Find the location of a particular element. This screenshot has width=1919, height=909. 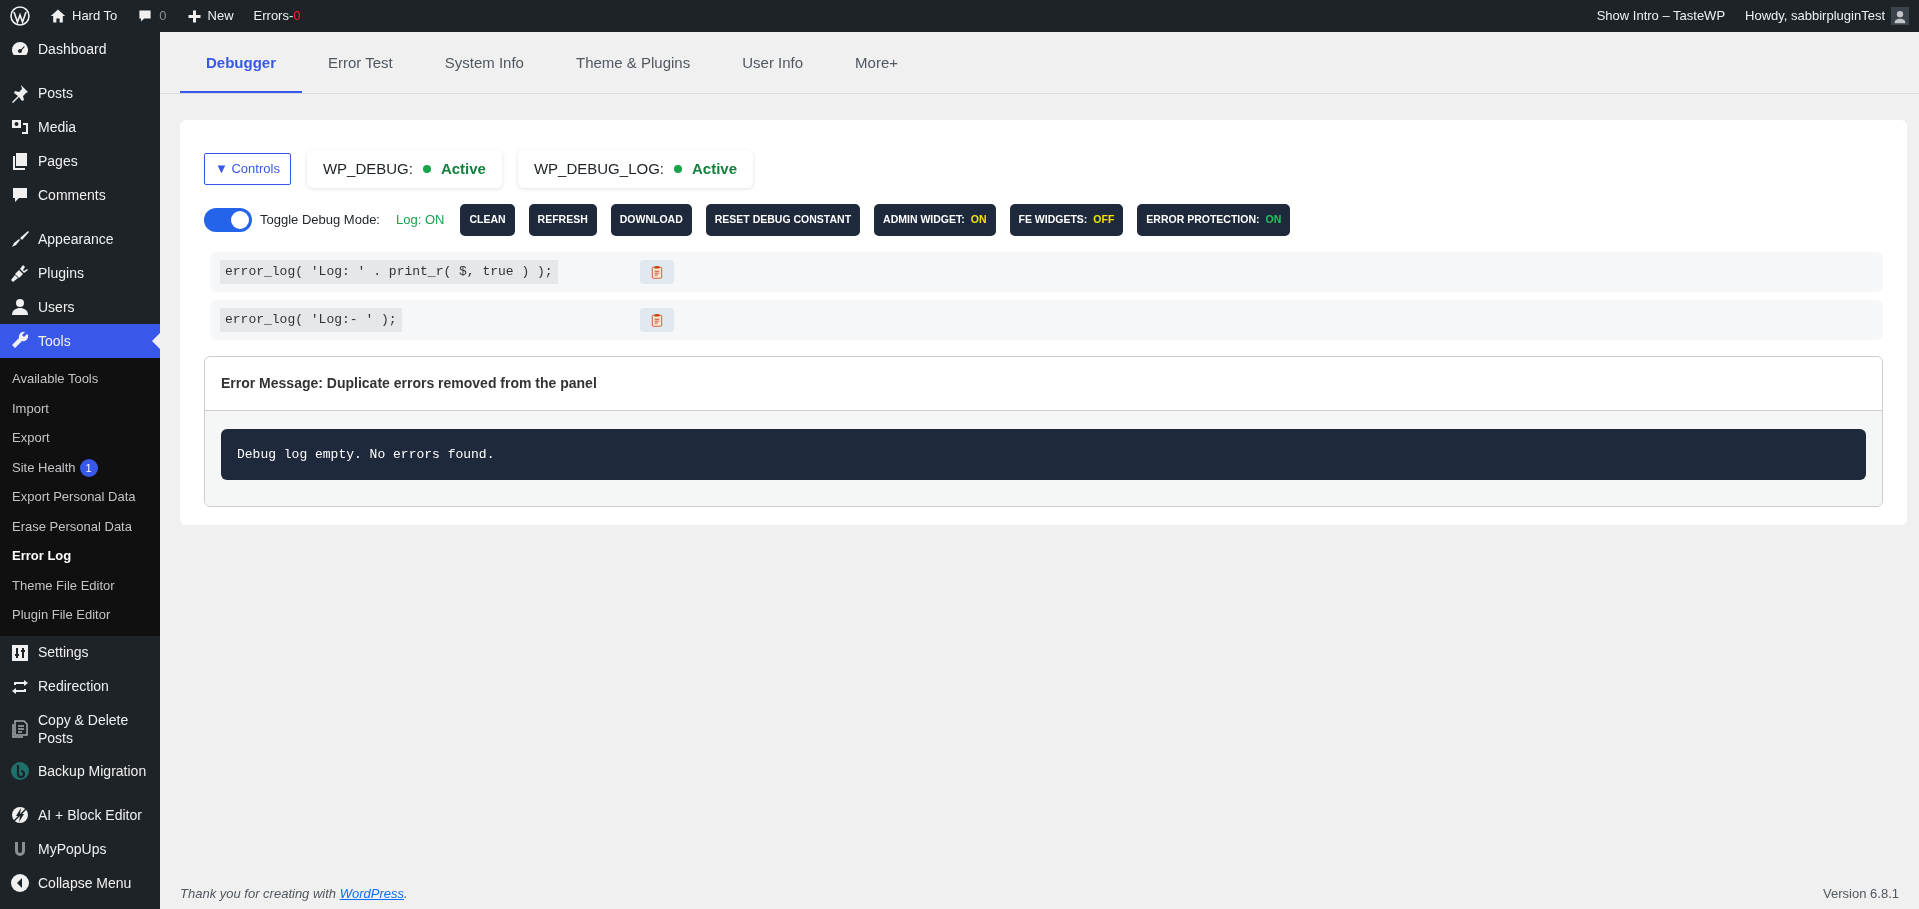

sidebar-menu-item: MyPopUps is located at coordinates (80, 848).